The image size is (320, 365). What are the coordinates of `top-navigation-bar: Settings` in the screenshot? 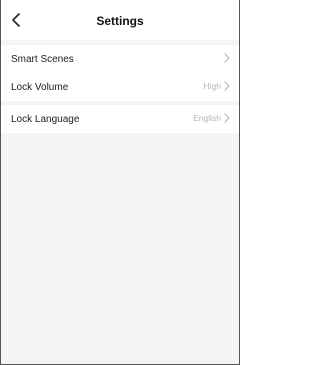 It's located at (120, 20).